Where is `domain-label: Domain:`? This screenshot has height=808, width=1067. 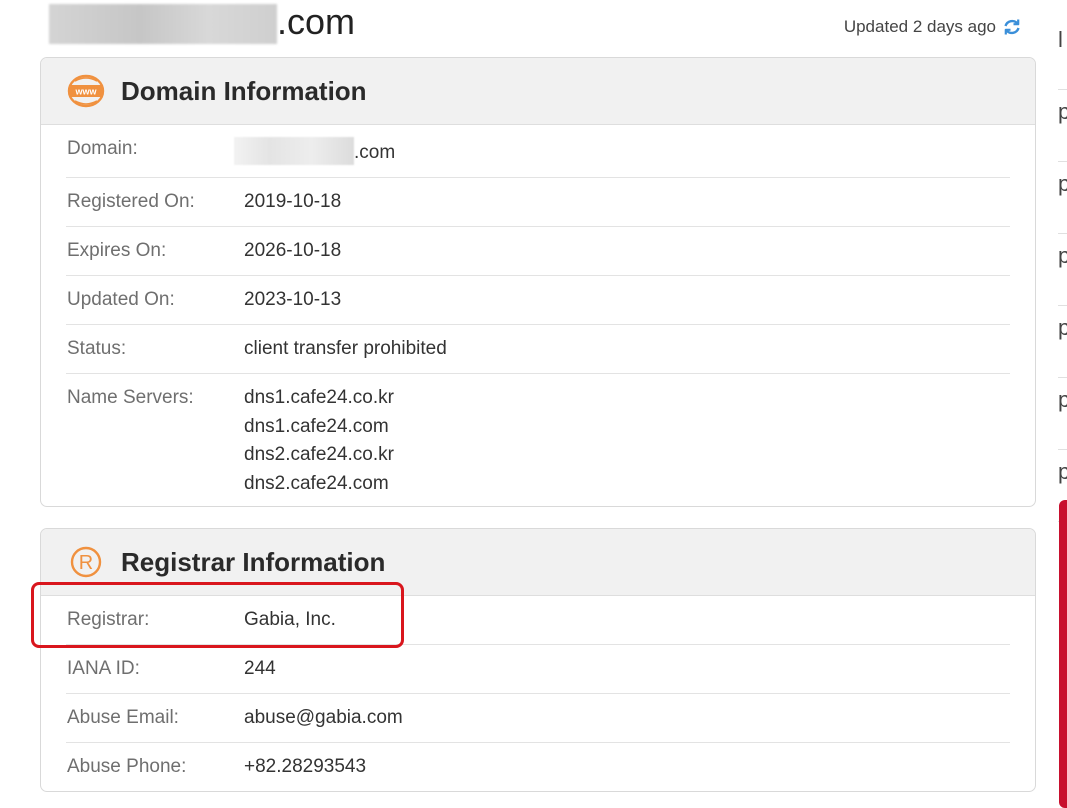 domain-label: Domain: is located at coordinates (102, 148).